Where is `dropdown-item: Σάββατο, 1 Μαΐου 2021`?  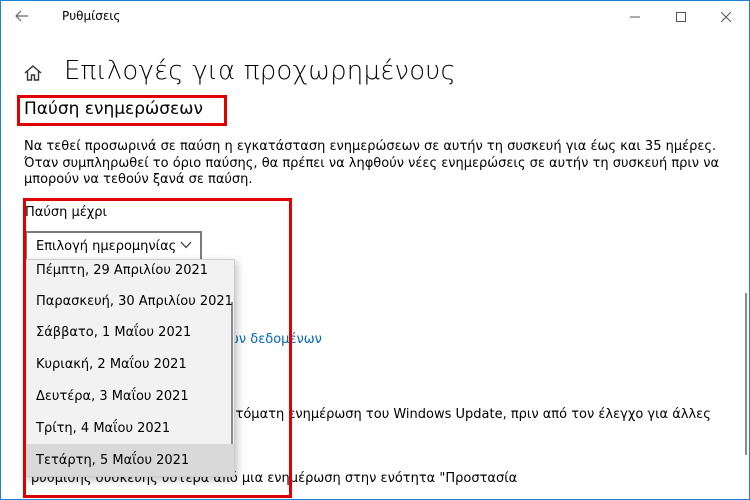 dropdown-item: Σάββατο, 1 Μαΐου 2021 is located at coordinates (130, 332).